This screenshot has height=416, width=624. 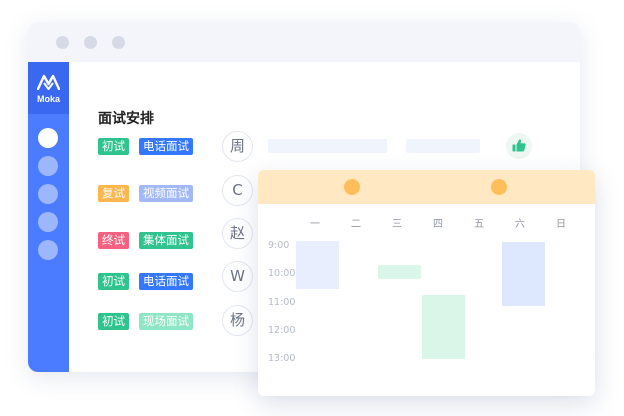 I want to click on avatar: 周, so click(x=237, y=146).